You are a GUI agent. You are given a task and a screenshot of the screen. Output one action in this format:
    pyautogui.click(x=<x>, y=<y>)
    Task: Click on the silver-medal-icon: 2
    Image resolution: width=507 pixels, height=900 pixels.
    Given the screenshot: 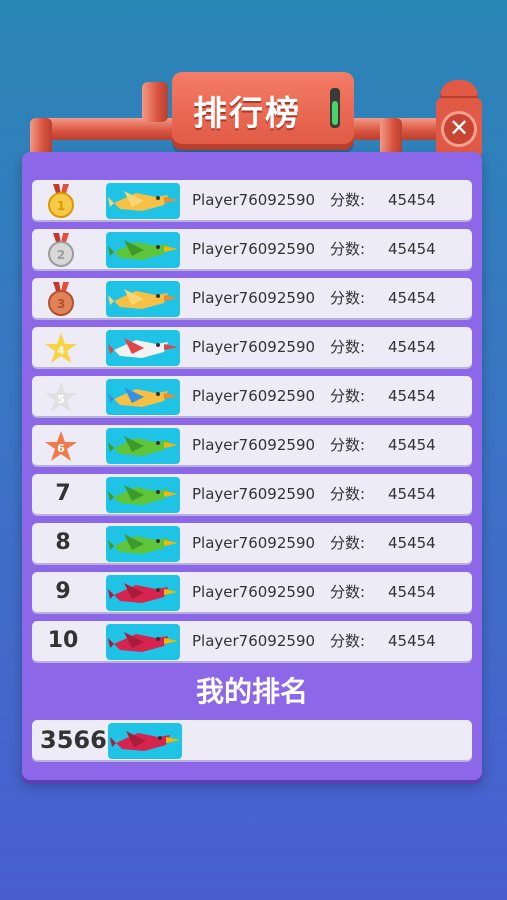 What is the action you would take?
    pyautogui.click(x=61, y=250)
    